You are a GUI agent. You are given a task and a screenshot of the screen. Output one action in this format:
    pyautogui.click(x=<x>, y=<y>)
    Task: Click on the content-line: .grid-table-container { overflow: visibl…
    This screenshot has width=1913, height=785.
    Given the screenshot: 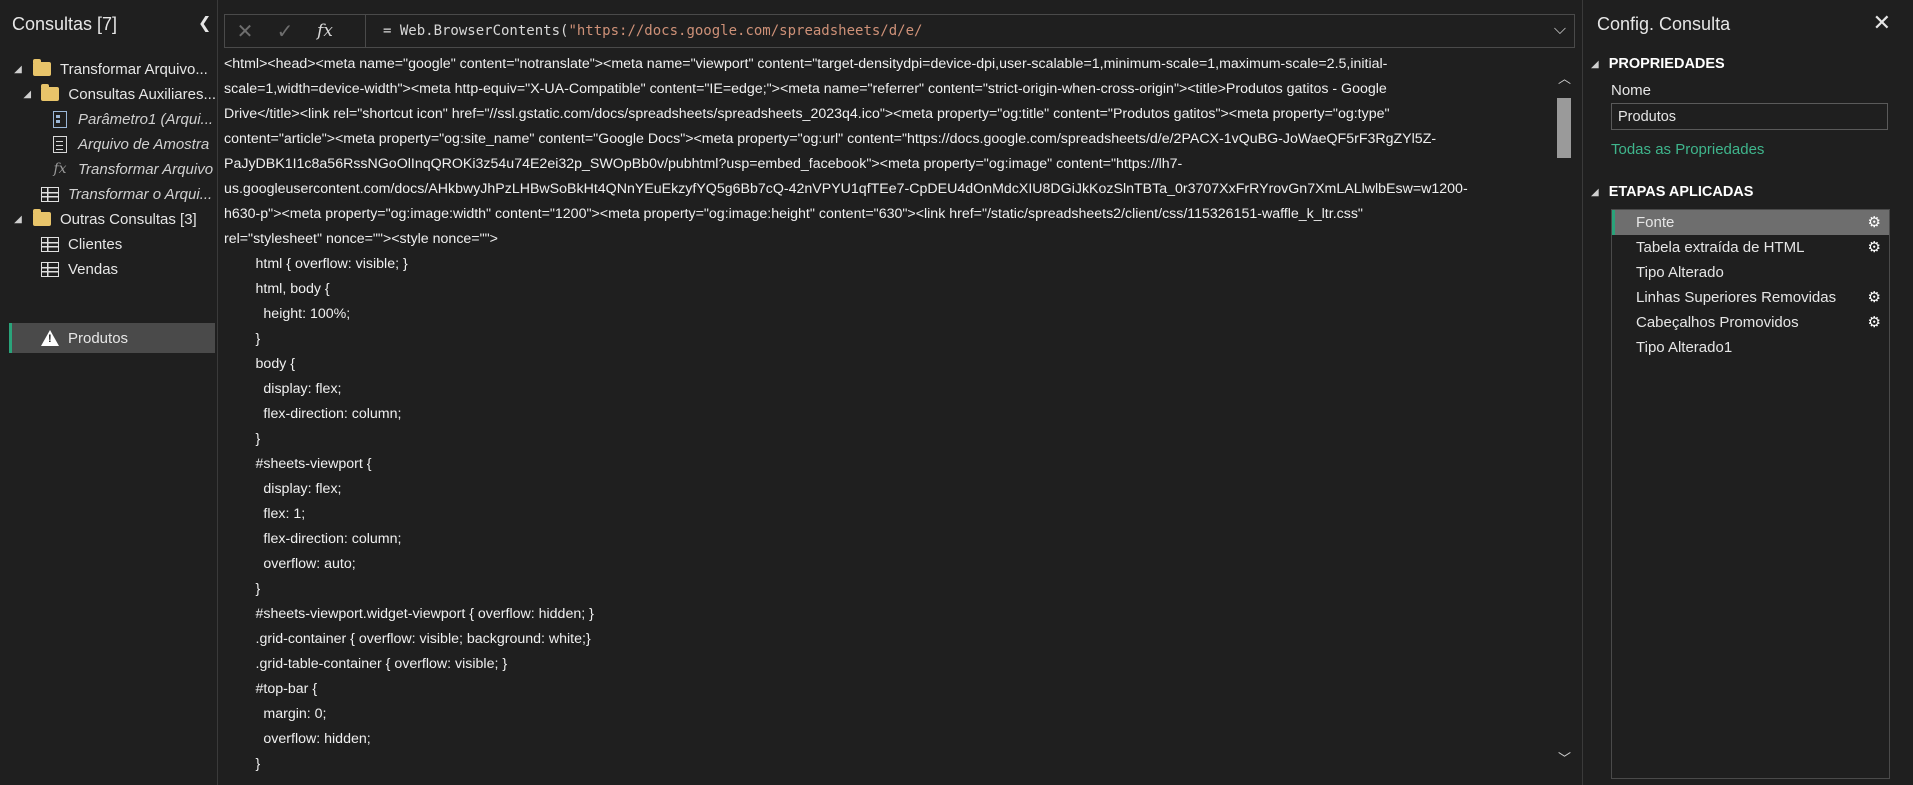 What is the action you would take?
    pyautogui.click(x=366, y=664)
    